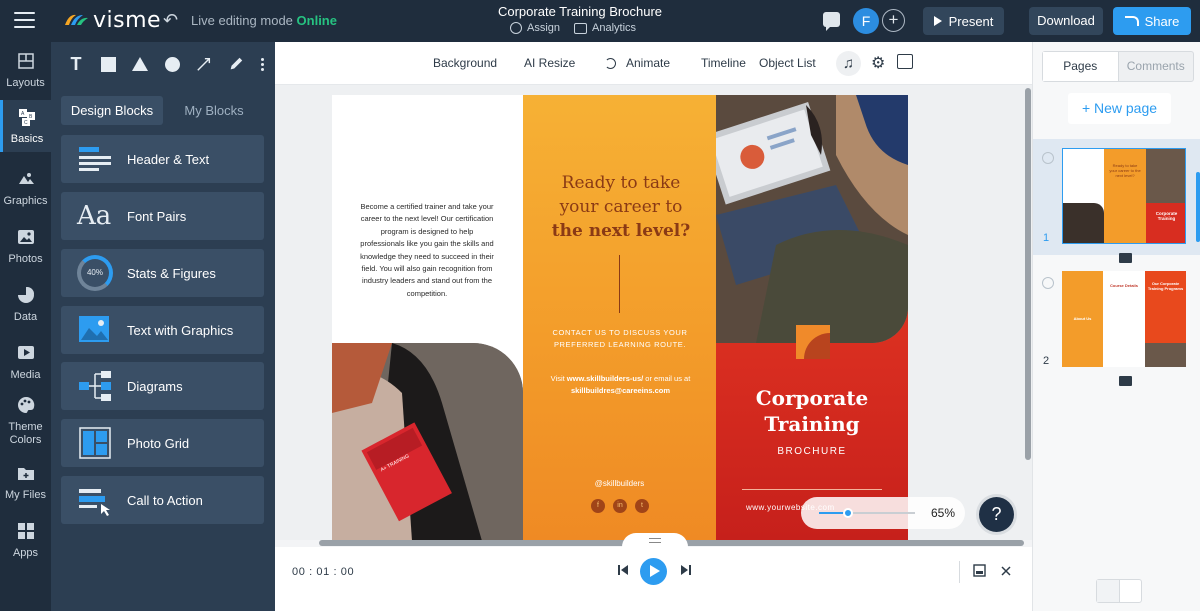 The height and width of the screenshot is (611, 1200). What do you see at coordinates (1119, 108) in the screenshot?
I see `new-page-button: + New page` at bounding box center [1119, 108].